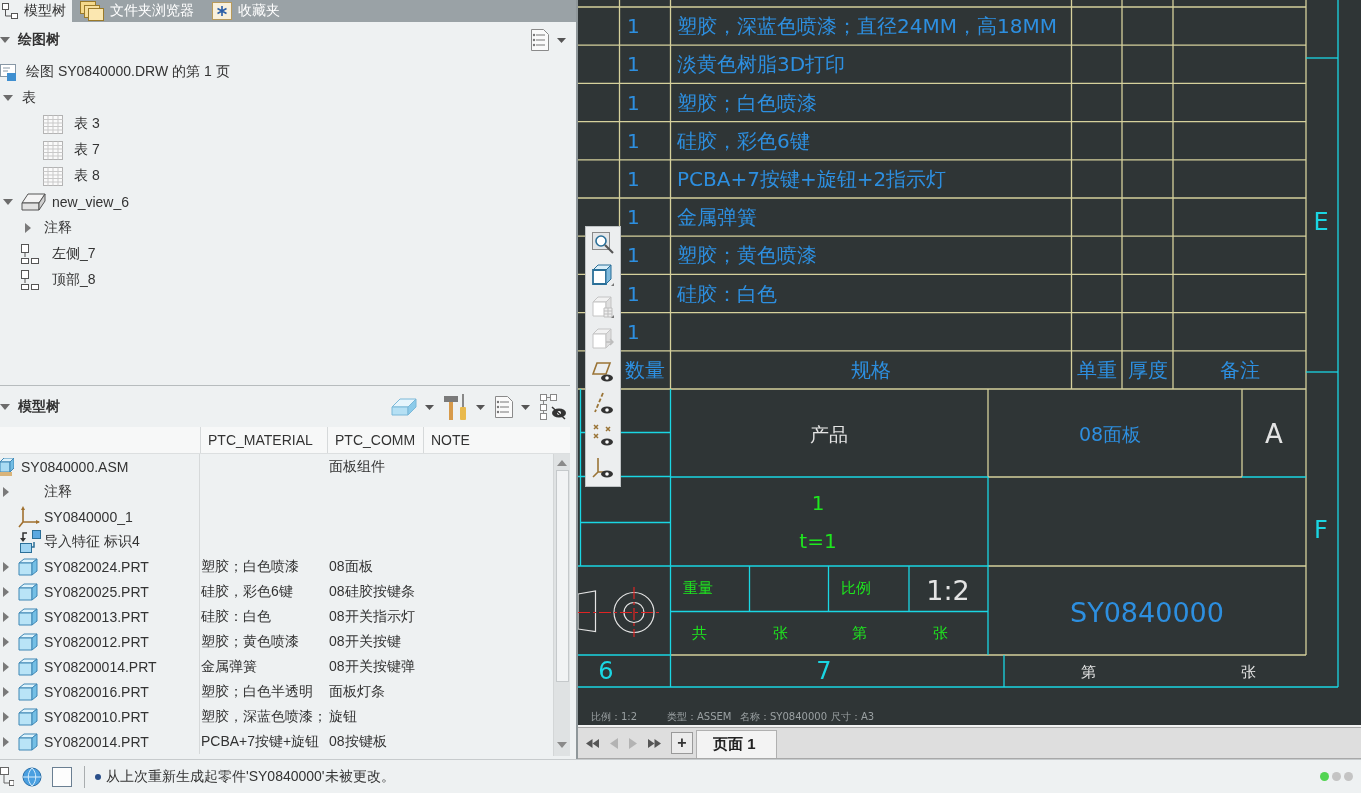 Image resolution: width=1361 pixels, height=793 pixels. I want to click on tree-item: SY0840000.ASM, so click(75, 466).